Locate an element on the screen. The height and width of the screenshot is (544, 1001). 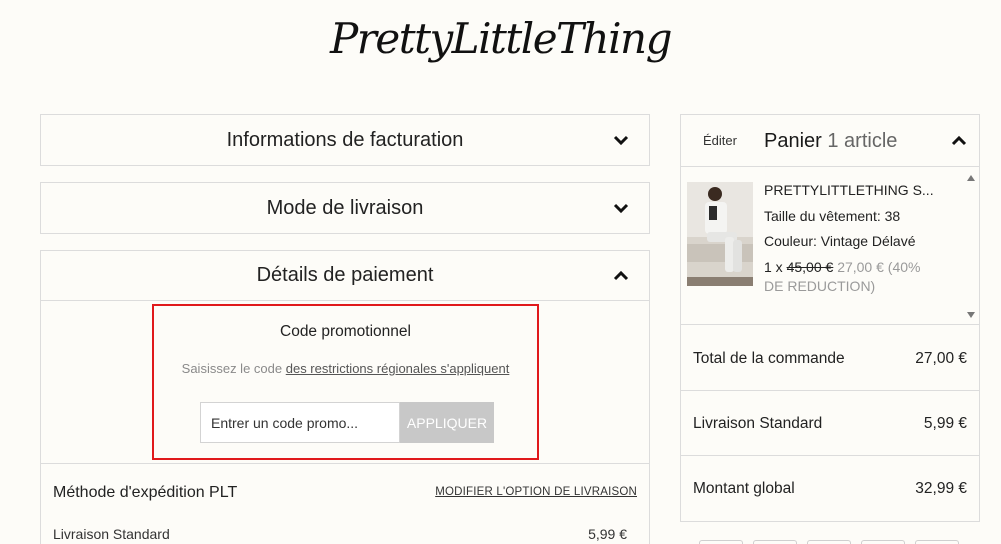
payment-header: Détails de paiement is located at coordinates (345, 276).